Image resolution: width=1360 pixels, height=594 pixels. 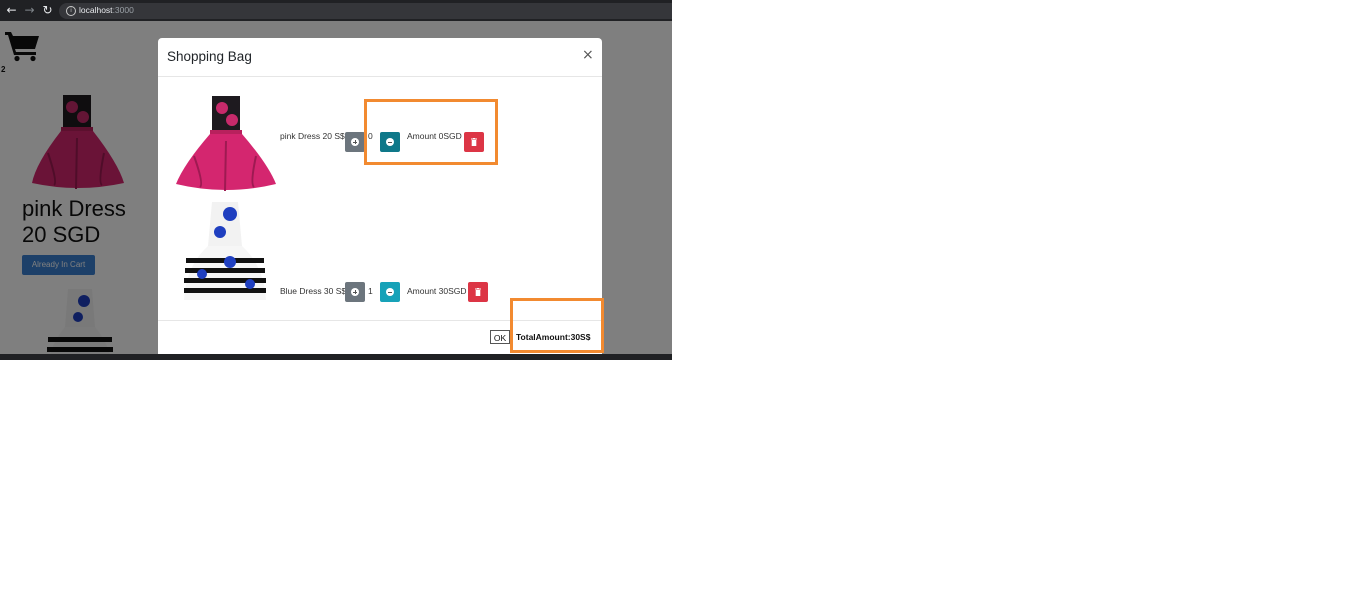 What do you see at coordinates (365, 11) in the screenshot?
I see `address-bar: i localhost:3000` at bounding box center [365, 11].